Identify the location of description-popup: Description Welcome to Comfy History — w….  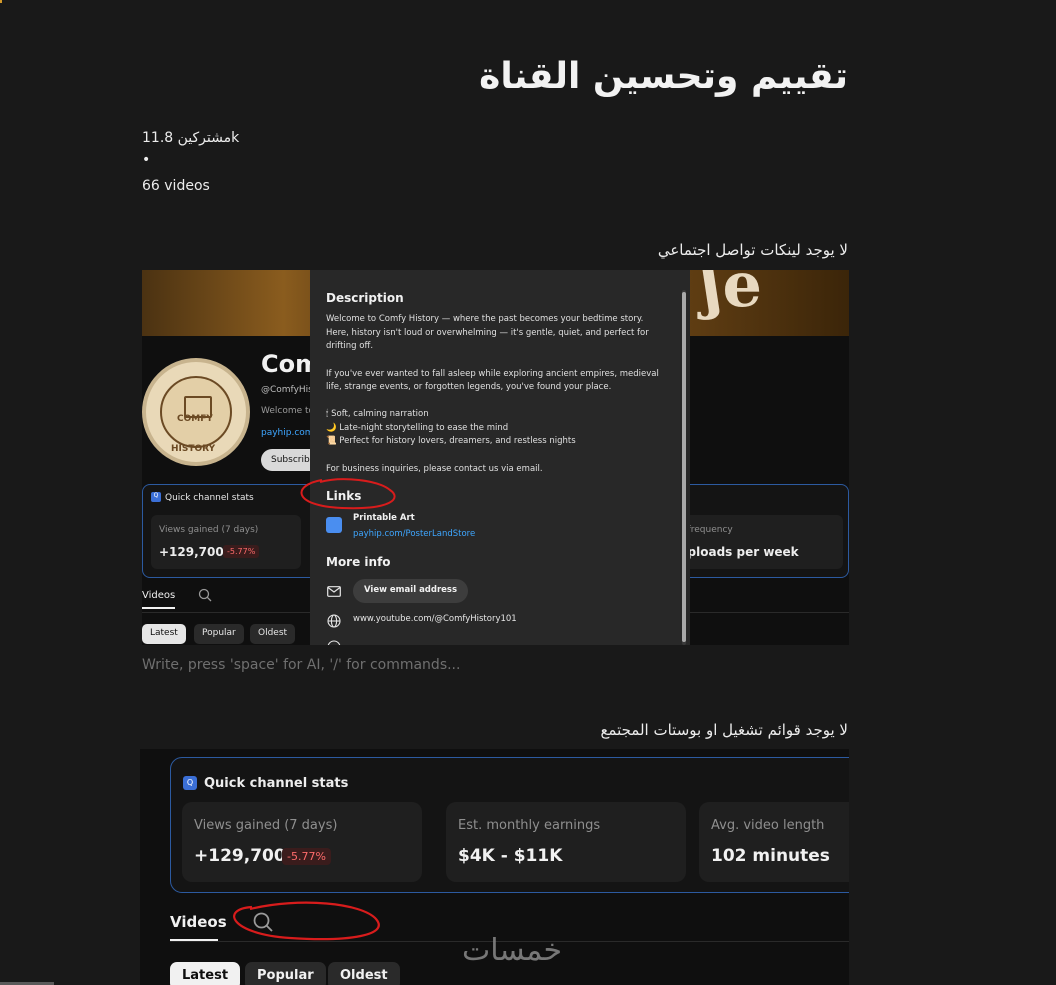
(500, 457).